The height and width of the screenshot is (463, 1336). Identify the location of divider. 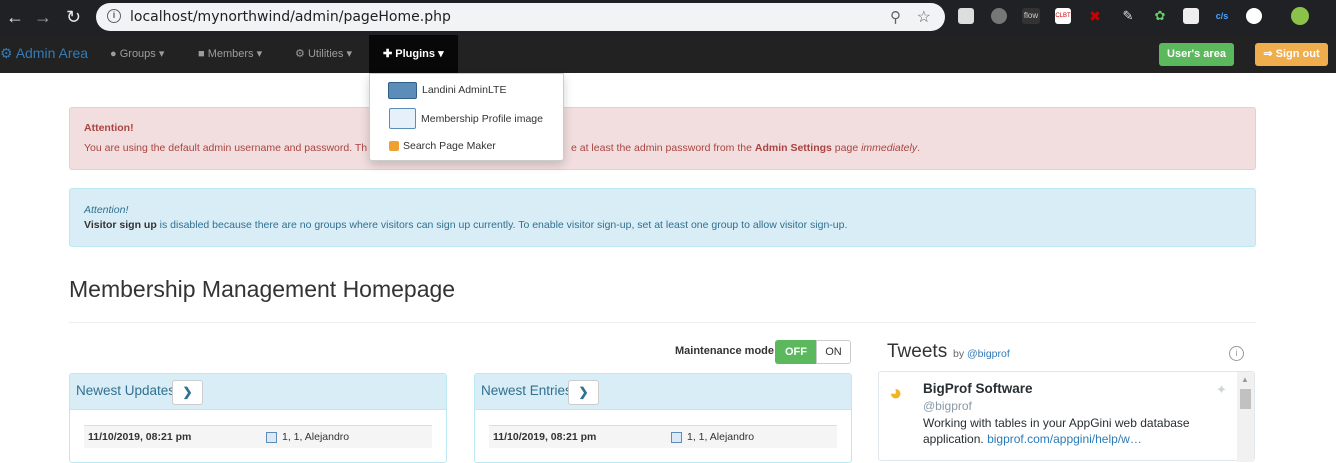
(662, 322).